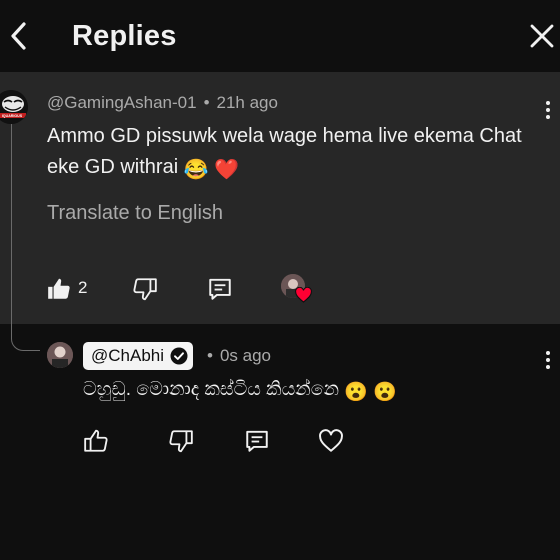 The height and width of the screenshot is (560, 560). Describe the element at coordinates (124, 36) in the screenshot. I see `page-title: Replies` at that location.